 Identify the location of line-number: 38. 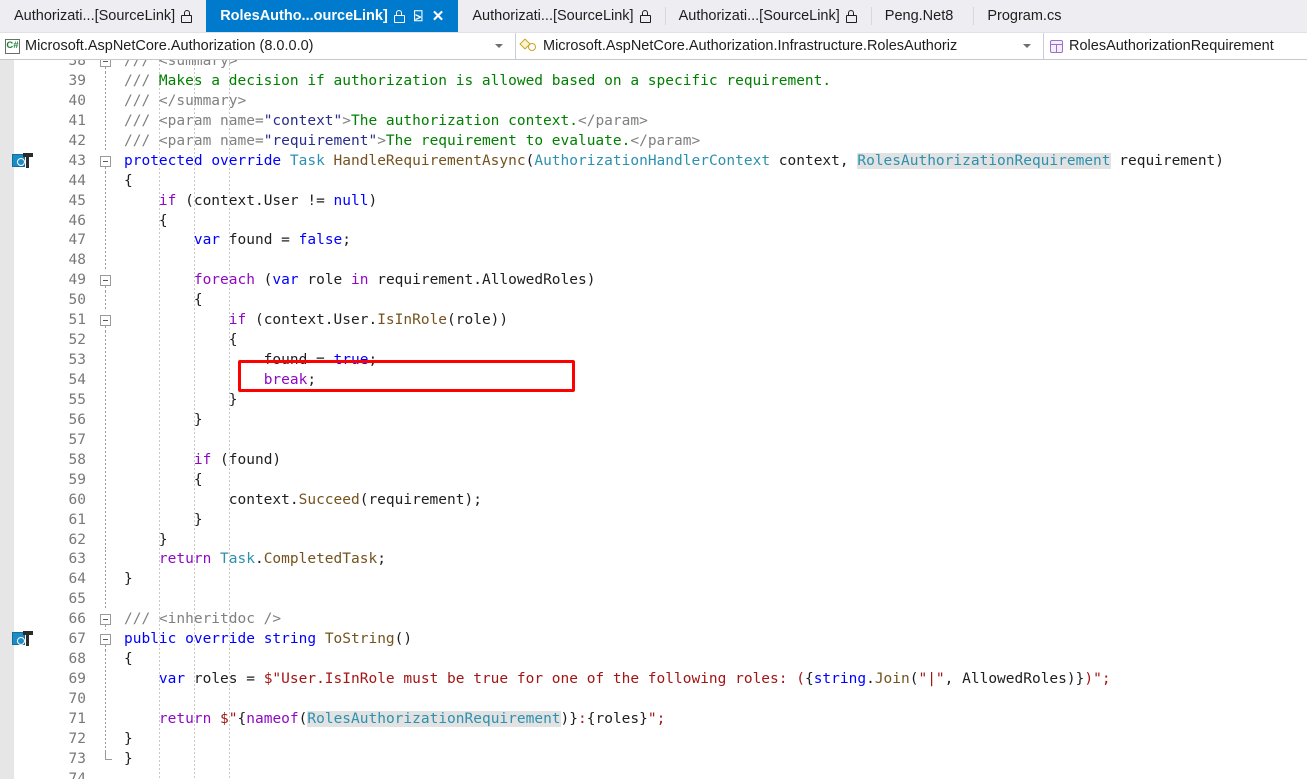
(77, 64).